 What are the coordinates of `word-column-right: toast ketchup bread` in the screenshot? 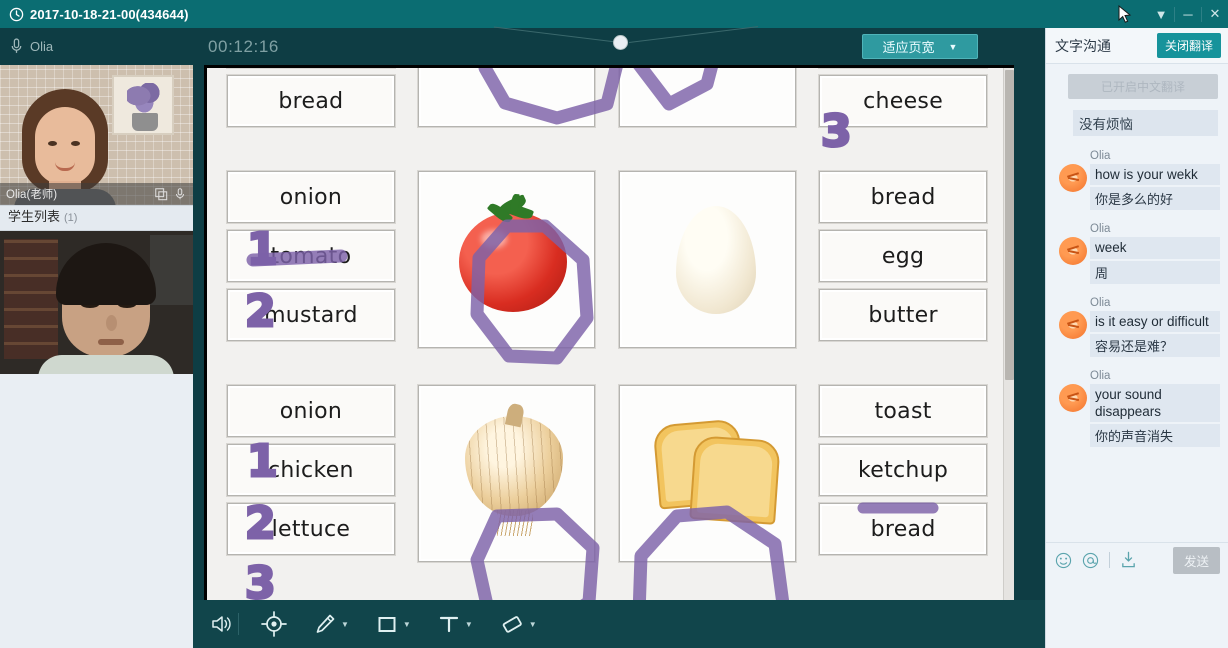 It's located at (903, 473).